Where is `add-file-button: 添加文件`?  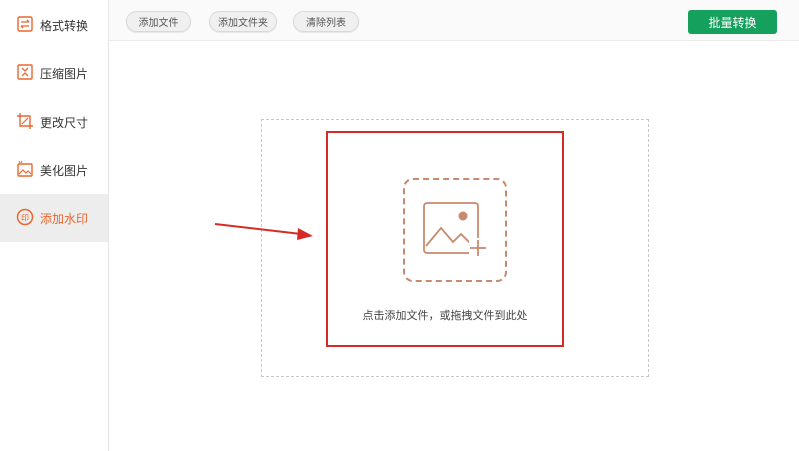 add-file-button: 添加文件 is located at coordinates (158, 21).